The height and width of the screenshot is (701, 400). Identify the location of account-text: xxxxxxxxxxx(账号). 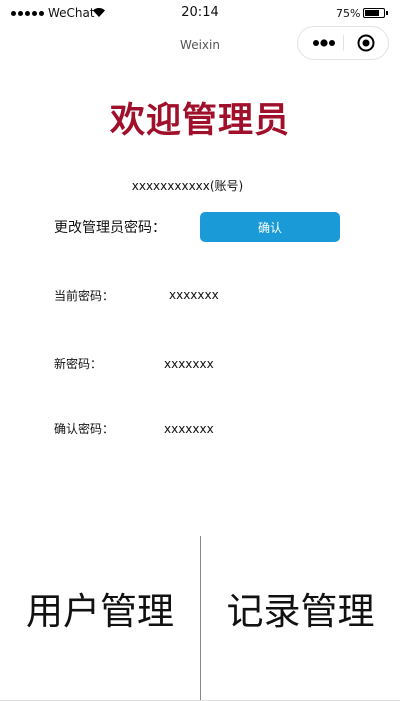
(187, 186).